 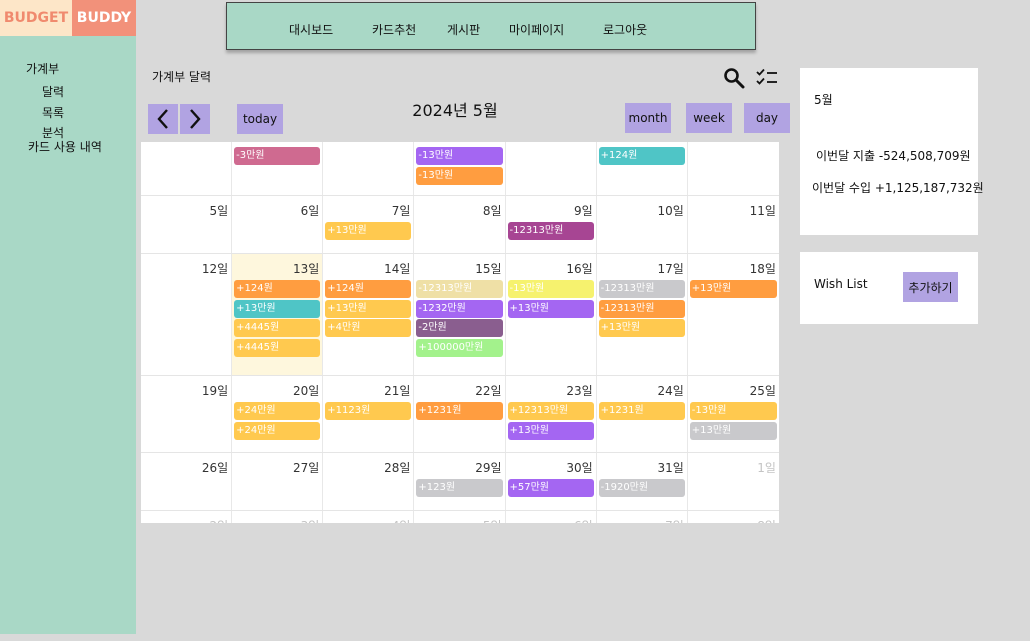 I want to click on calendar-day-cell: 29일 +123원, so click(x=460, y=481).